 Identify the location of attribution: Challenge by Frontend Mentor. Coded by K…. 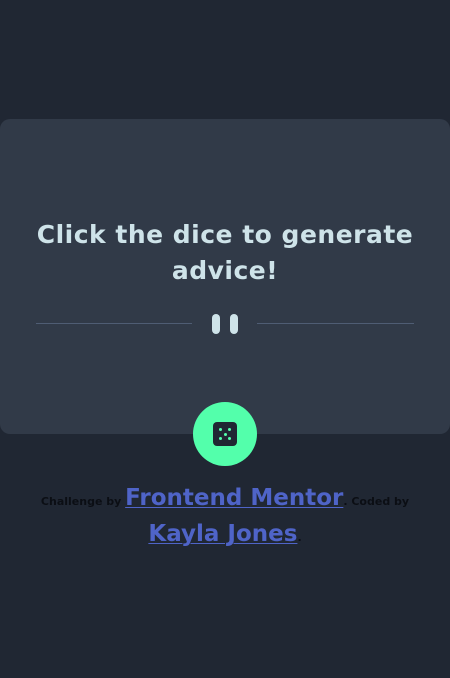
(225, 518).